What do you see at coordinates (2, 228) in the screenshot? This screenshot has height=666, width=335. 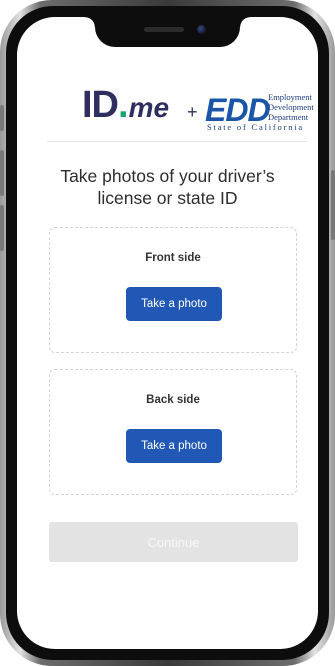 I see `volume-down-button` at bounding box center [2, 228].